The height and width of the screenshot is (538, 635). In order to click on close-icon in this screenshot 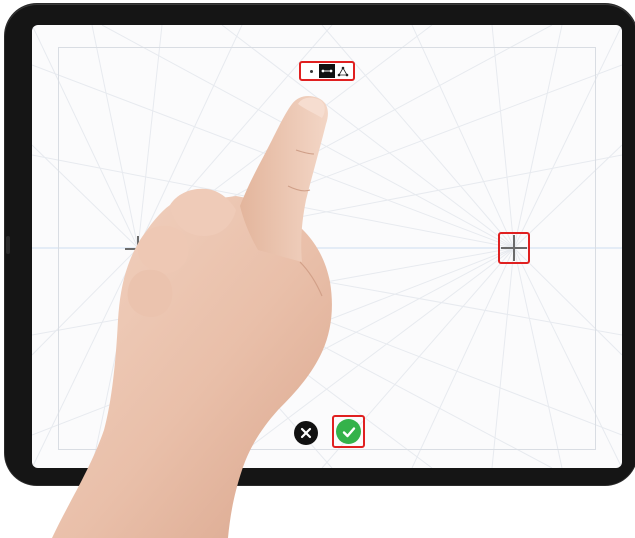, I will do `click(306, 433)`.